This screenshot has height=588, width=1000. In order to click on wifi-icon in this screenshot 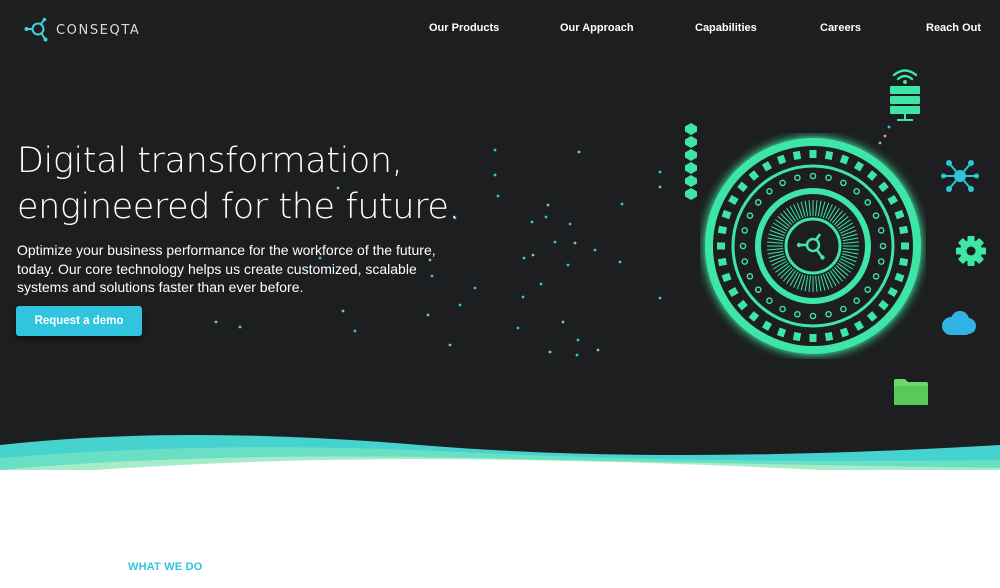, I will do `click(905, 75)`.